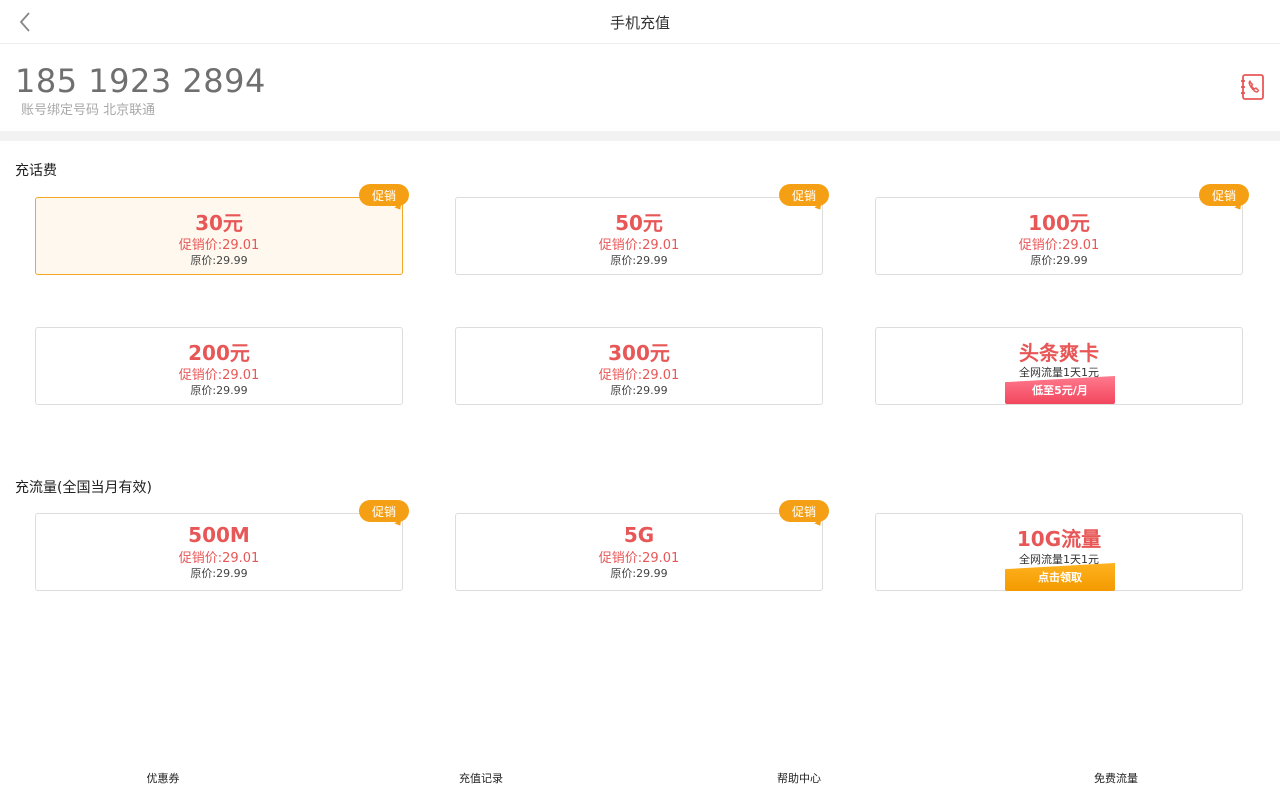 The height and width of the screenshot is (800, 1280). Describe the element at coordinates (640, 136) in the screenshot. I see `section-divider` at that location.